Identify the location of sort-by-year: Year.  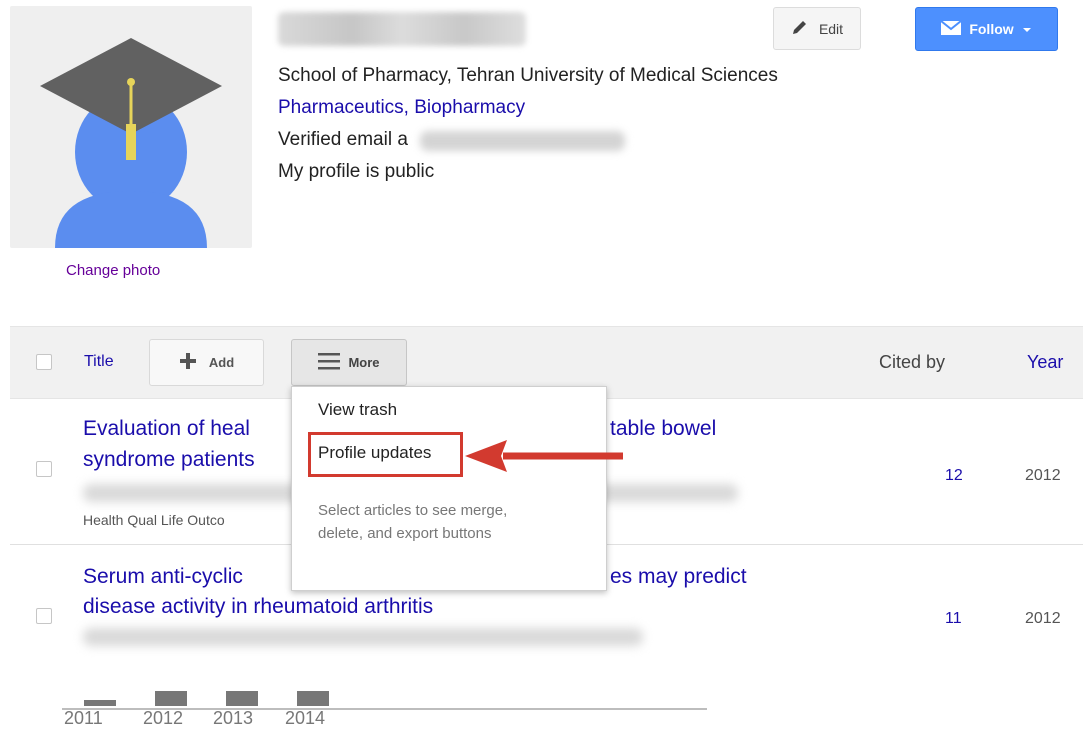
(1045, 362).